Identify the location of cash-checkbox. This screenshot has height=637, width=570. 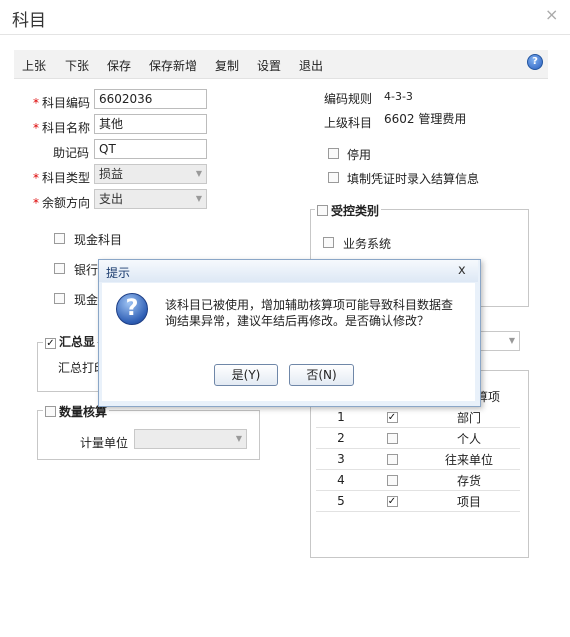
(59, 238).